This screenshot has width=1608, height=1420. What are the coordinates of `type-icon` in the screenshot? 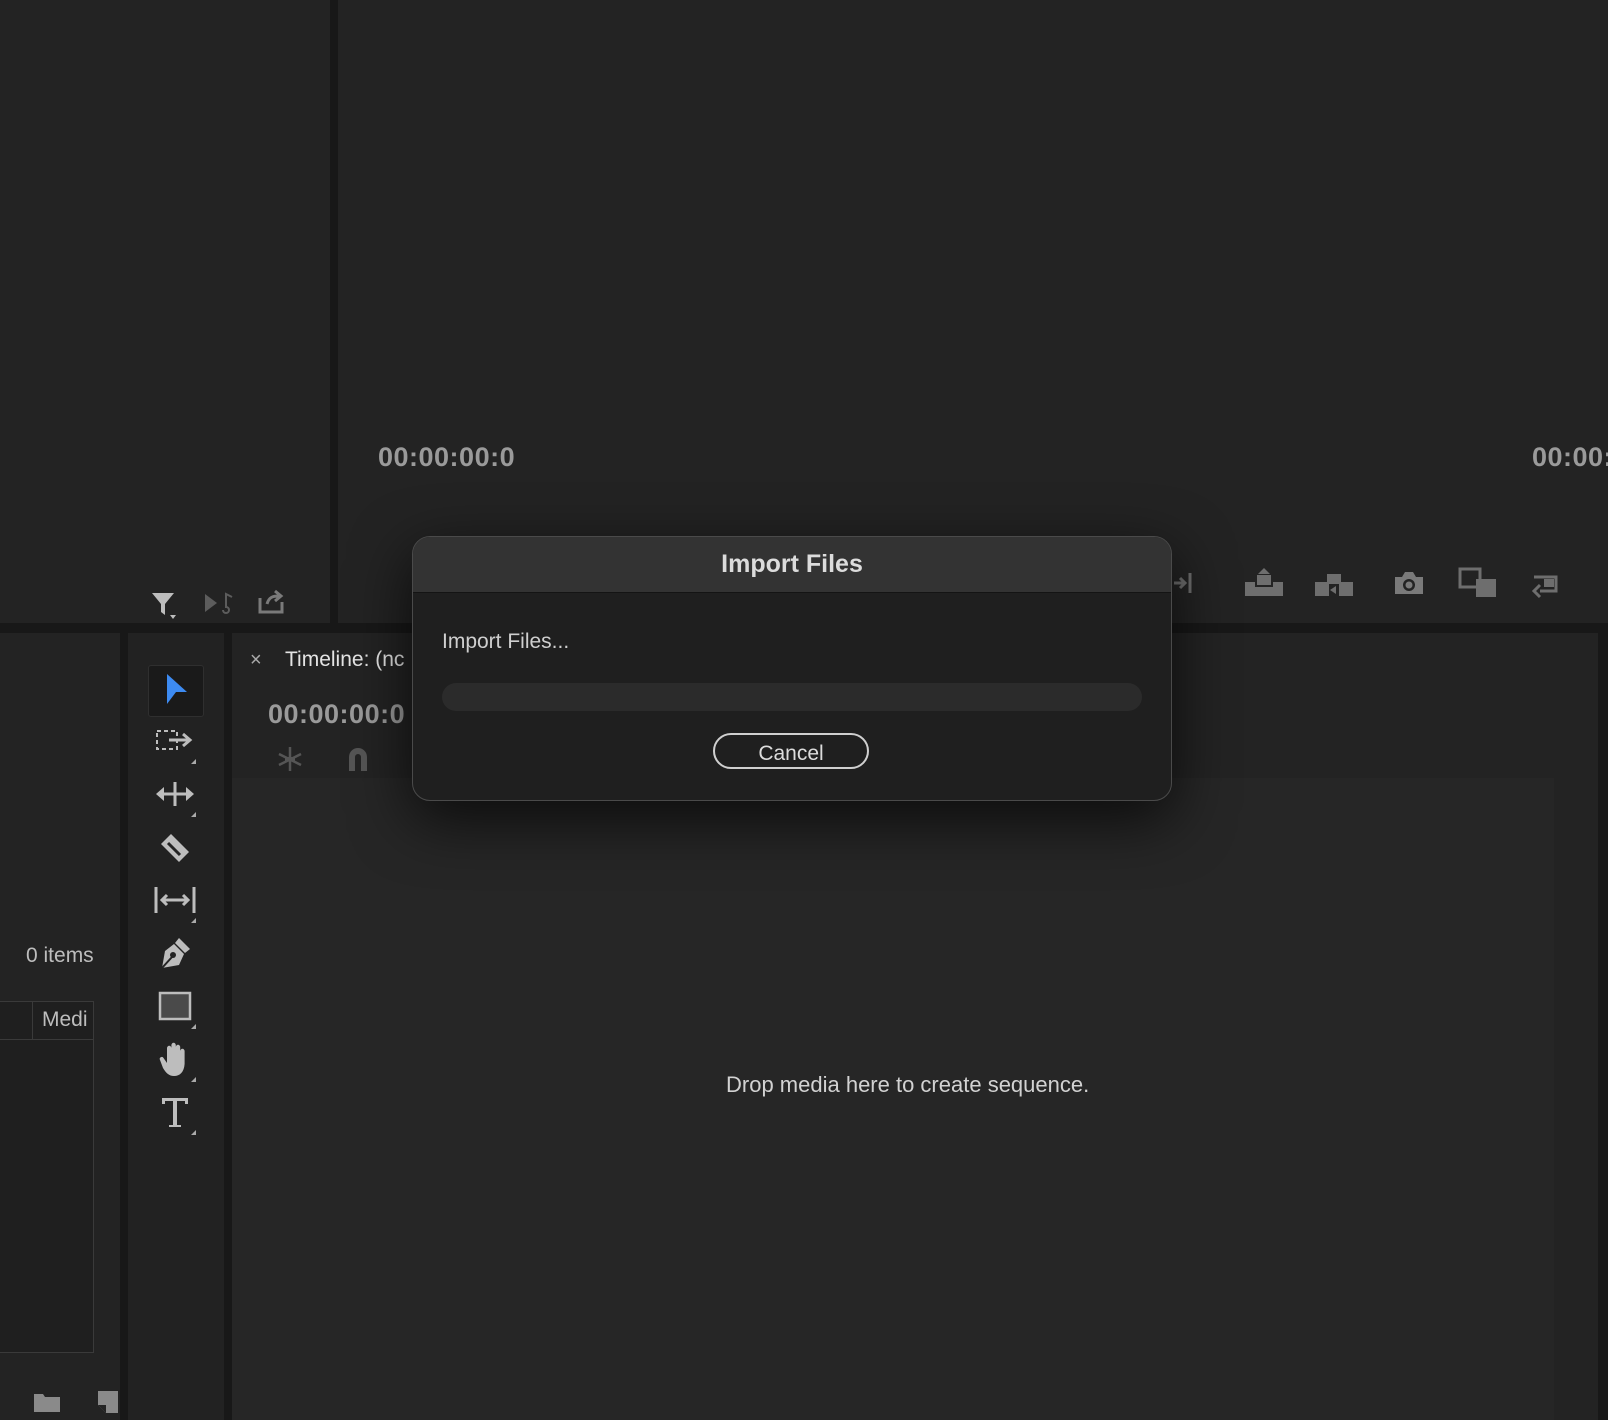 It's located at (175, 1114).